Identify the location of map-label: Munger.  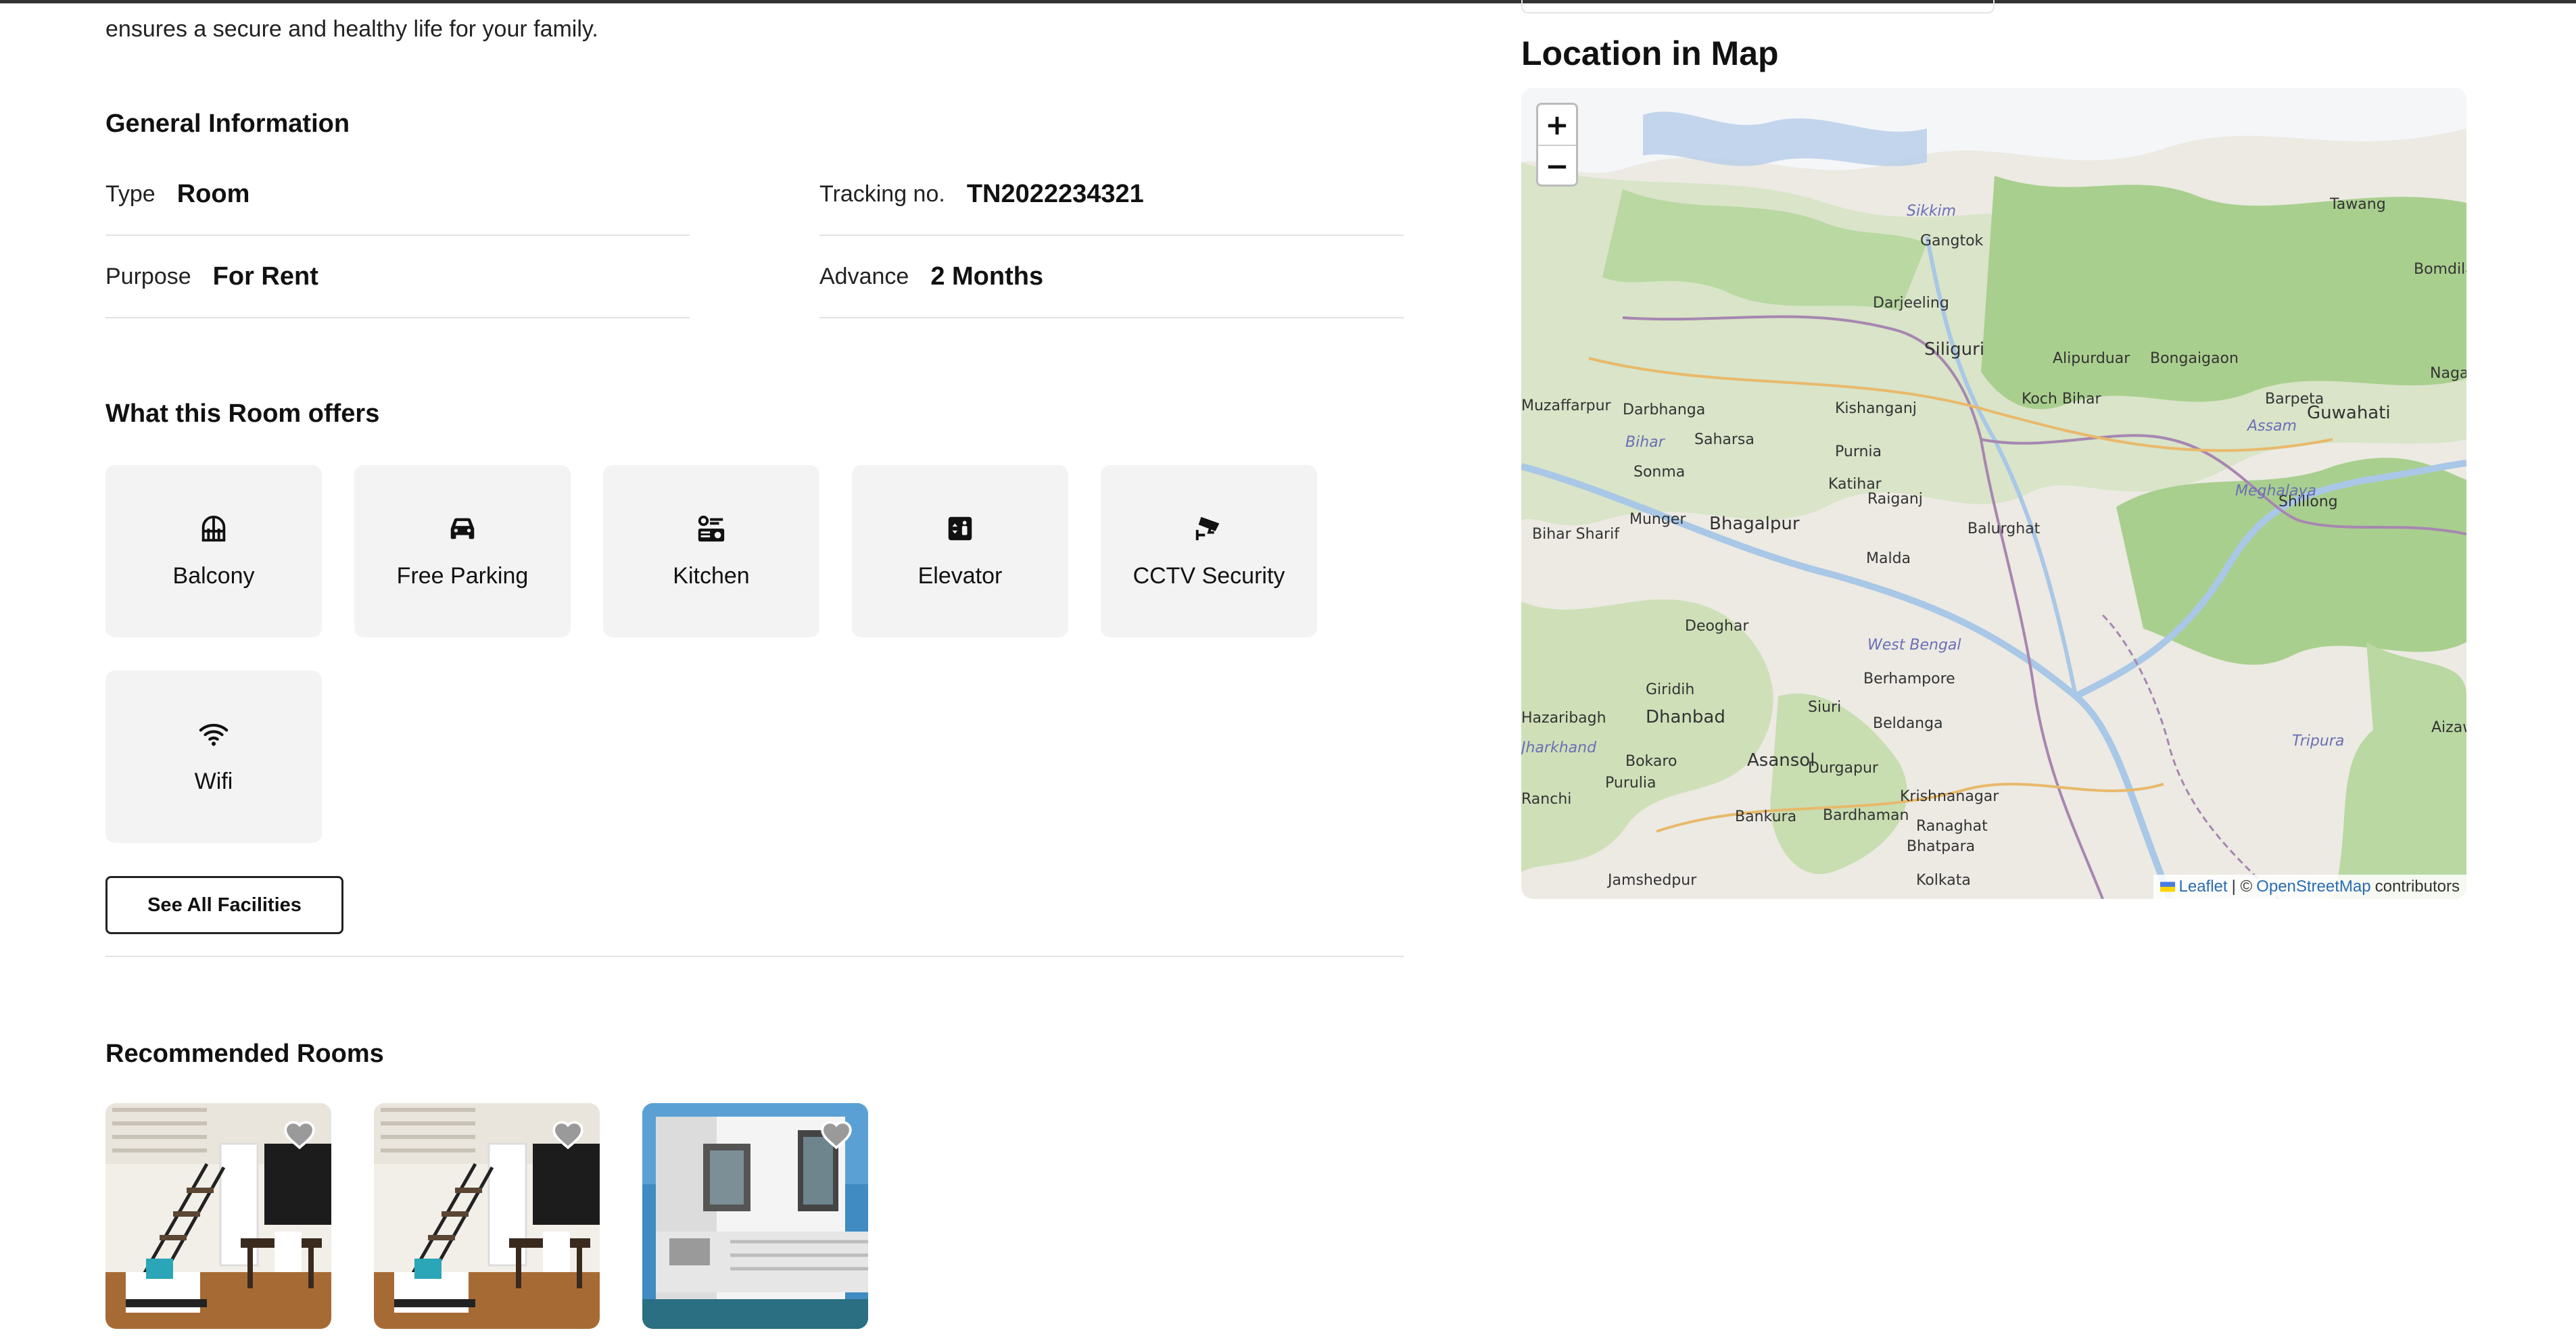
(1657, 519).